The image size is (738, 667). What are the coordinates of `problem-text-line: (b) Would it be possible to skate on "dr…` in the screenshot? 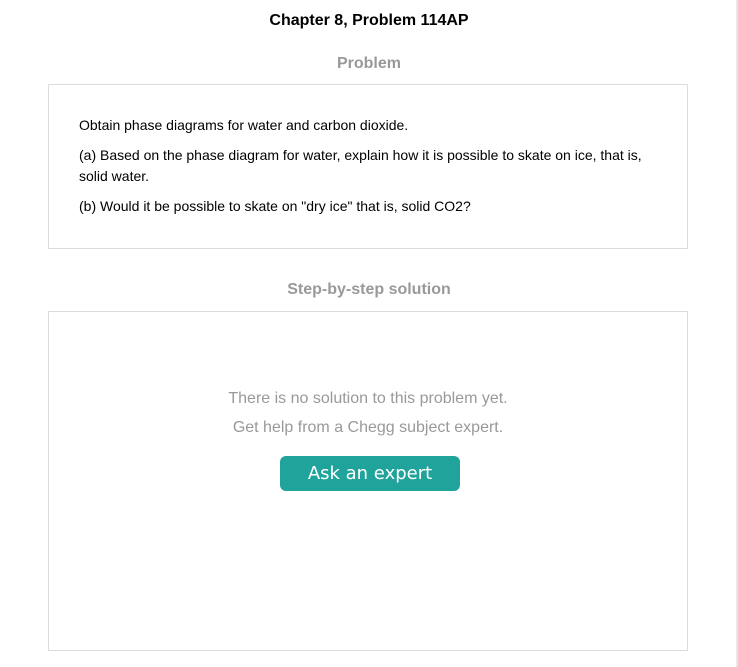 It's located at (275, 206).